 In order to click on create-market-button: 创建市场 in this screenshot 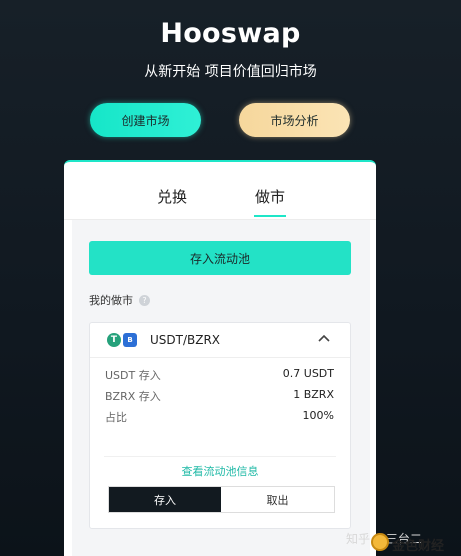, I will do `click(145, 120)`.